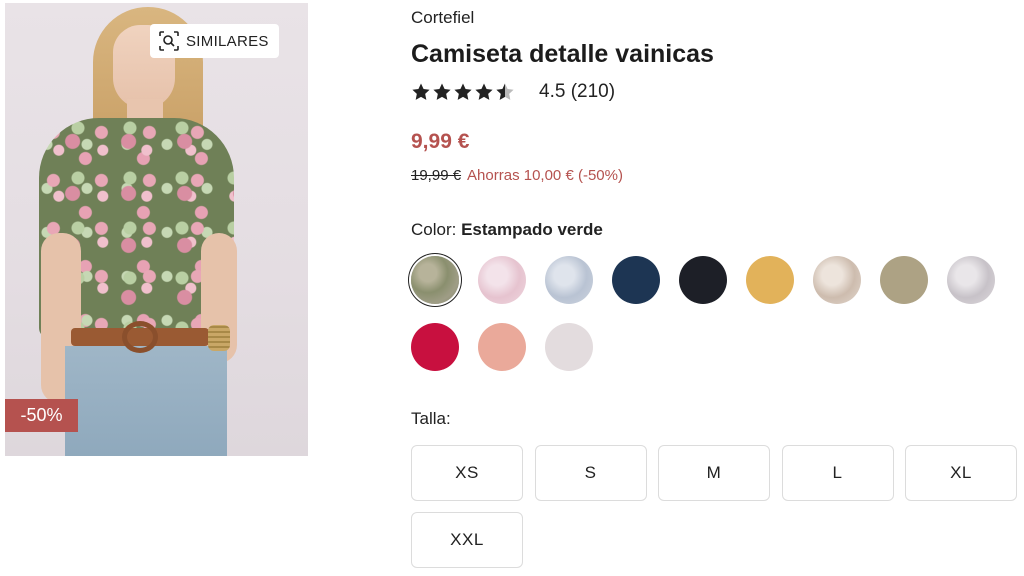  What do you see at coordinates (770, 280) in the screenshot?
I see `color-swatch-mostaza` at bounding box center [770, 280].